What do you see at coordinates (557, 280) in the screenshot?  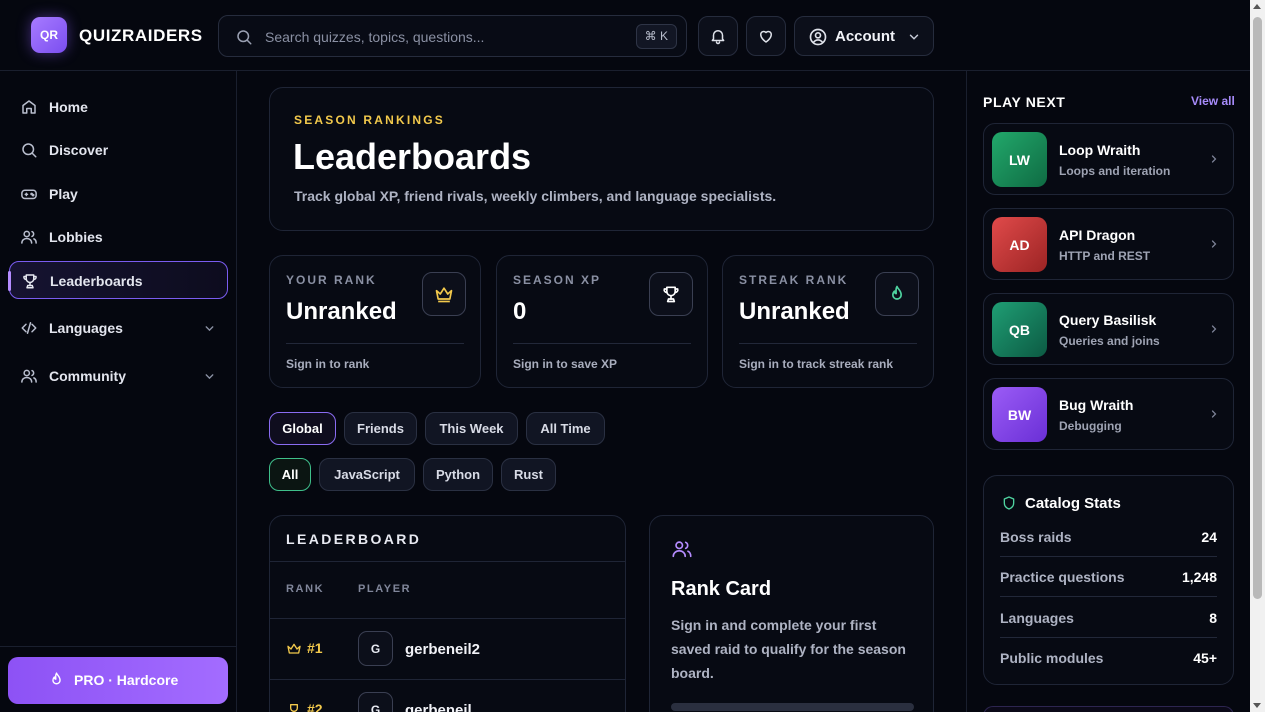 I see `stat-label: SEASON XP` at bounding box center [557, 280].